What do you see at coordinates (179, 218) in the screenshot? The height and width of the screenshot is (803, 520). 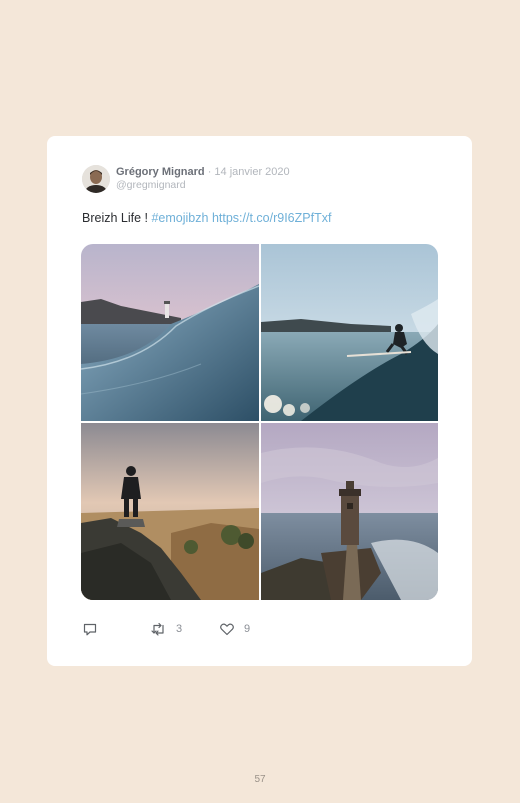 I see `hashtag-link: #emojibzh` at bounding box center [179, 218].